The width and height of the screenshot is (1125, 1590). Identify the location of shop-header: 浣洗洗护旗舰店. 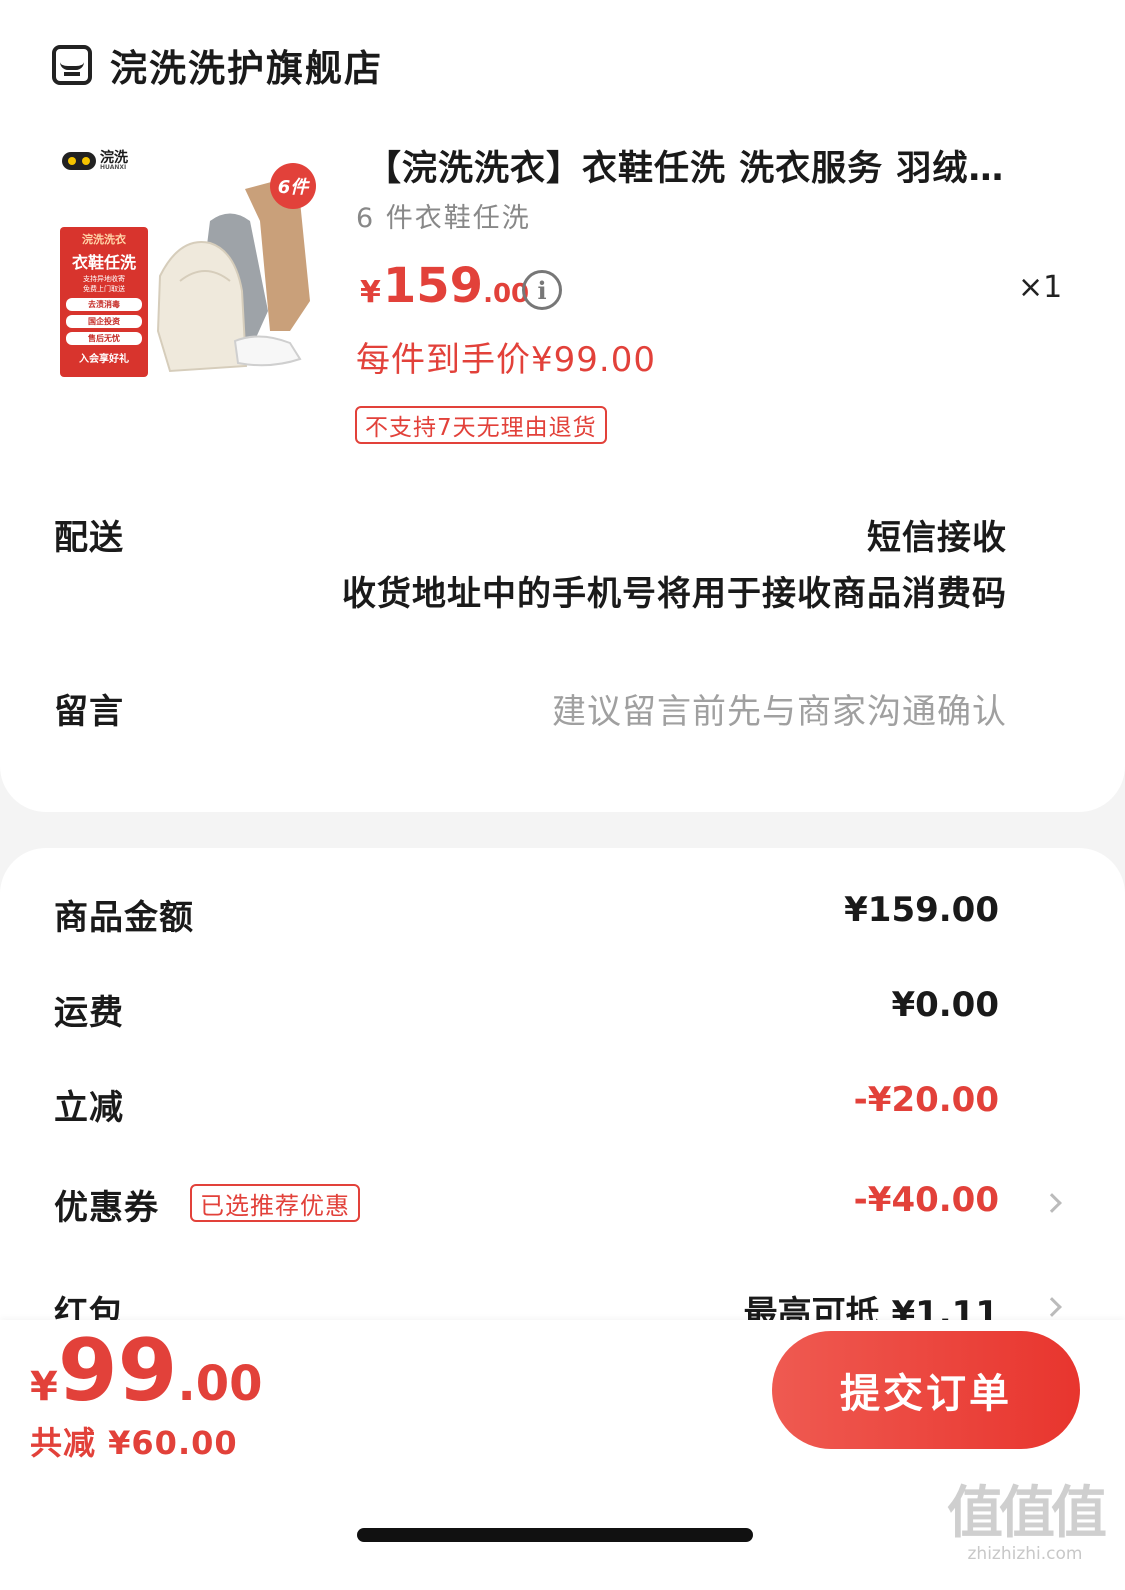
(217, 65).